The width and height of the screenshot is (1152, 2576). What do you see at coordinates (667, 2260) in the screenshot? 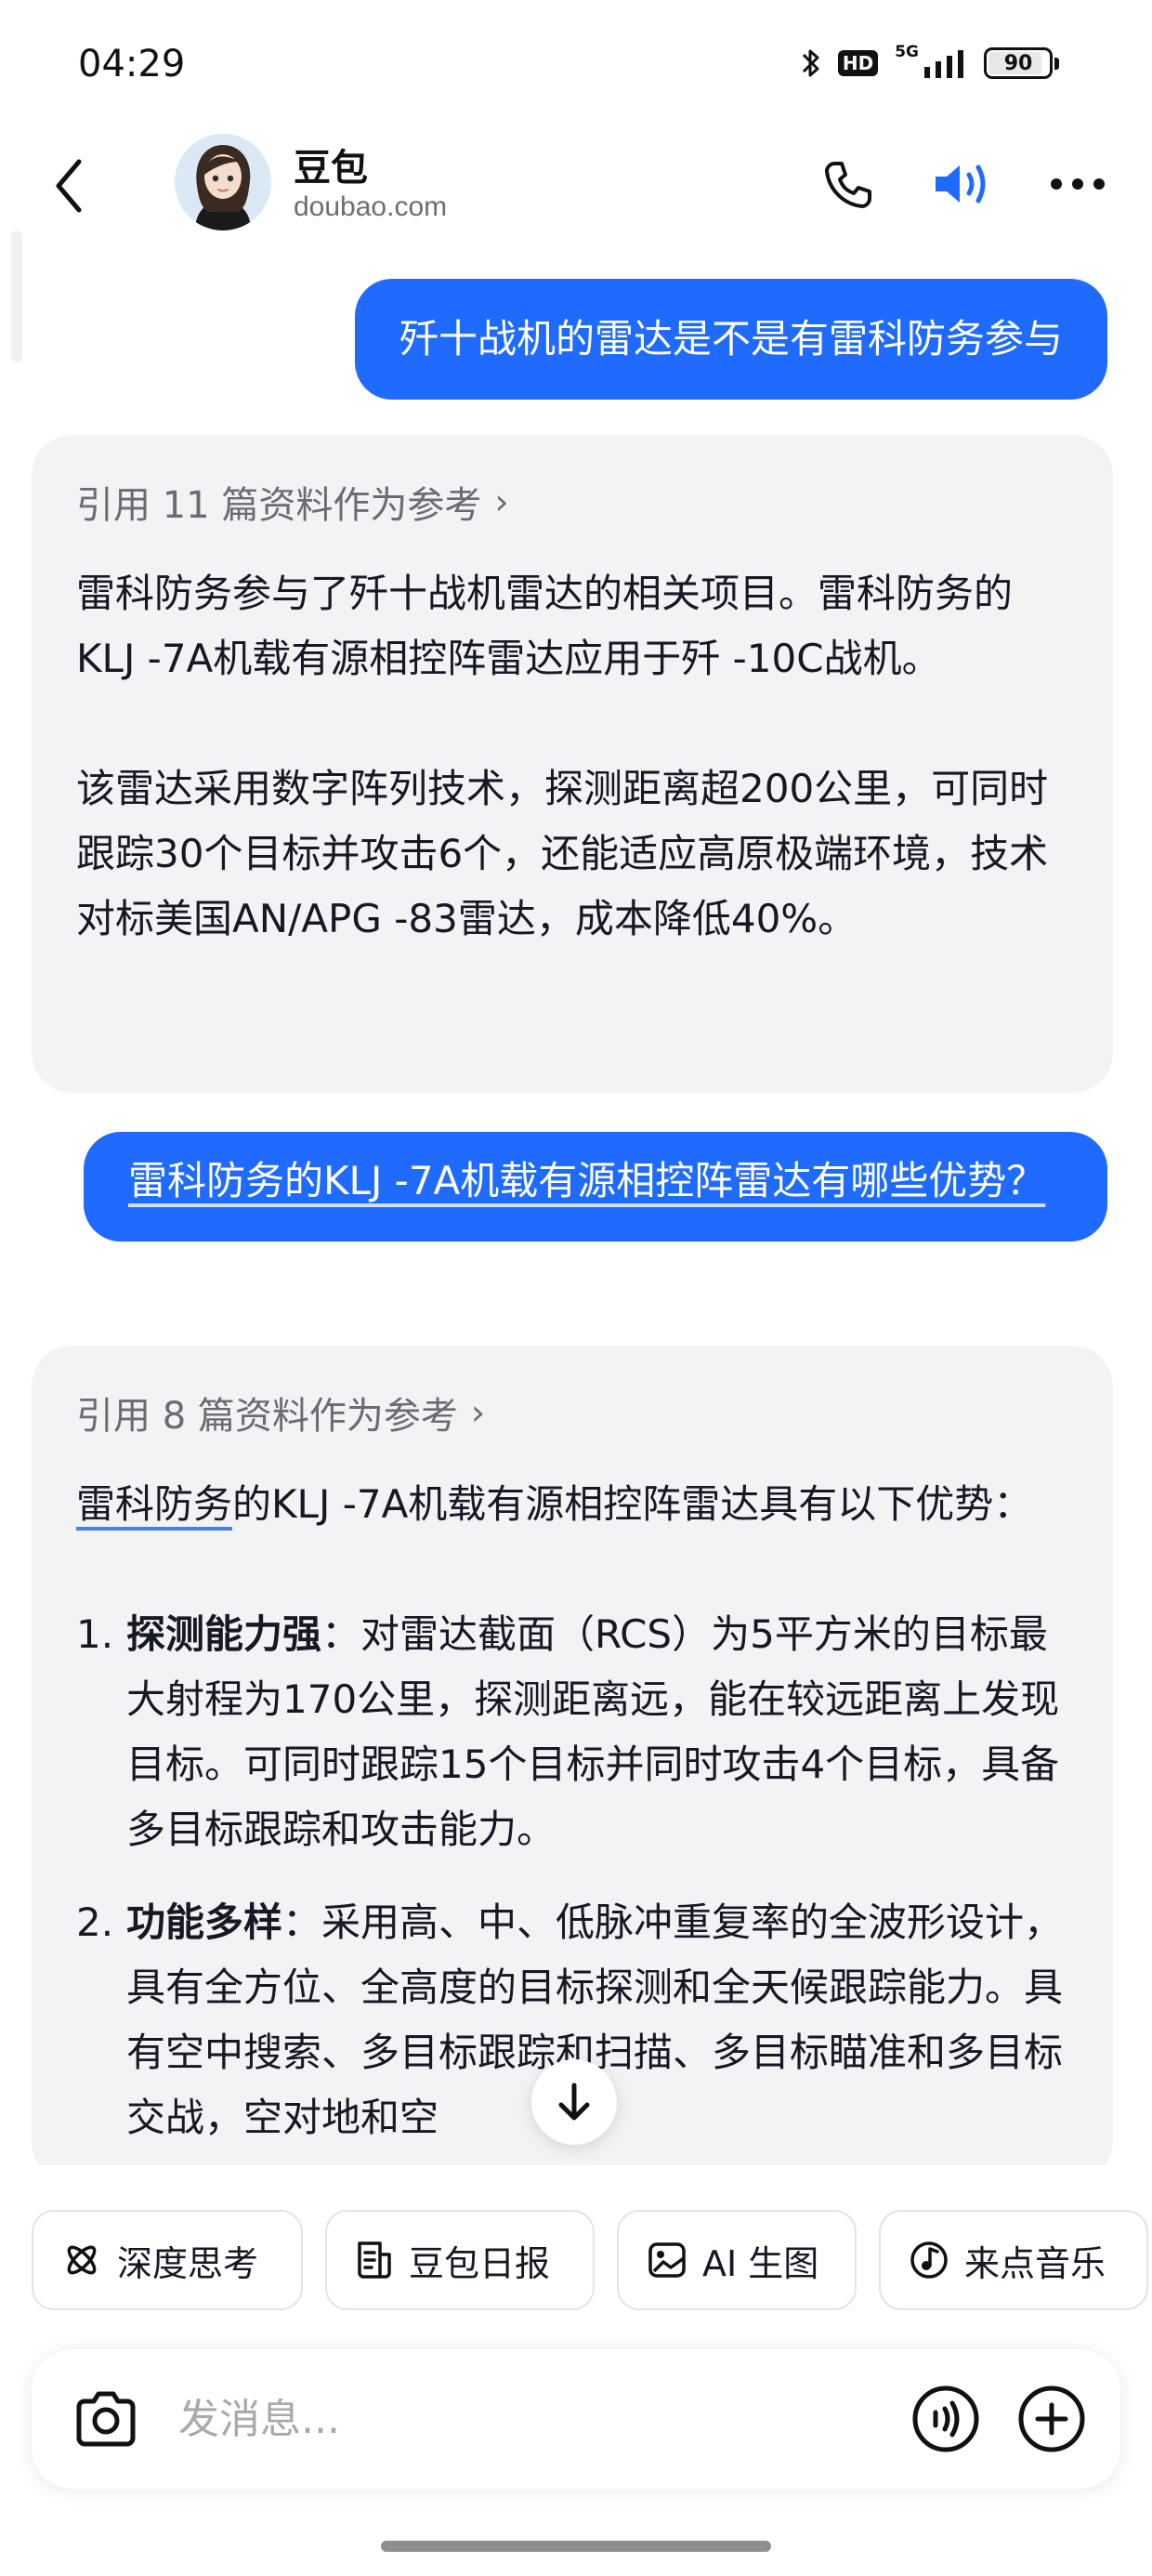
I see `image-icon` at bounding box center [667, 2260].